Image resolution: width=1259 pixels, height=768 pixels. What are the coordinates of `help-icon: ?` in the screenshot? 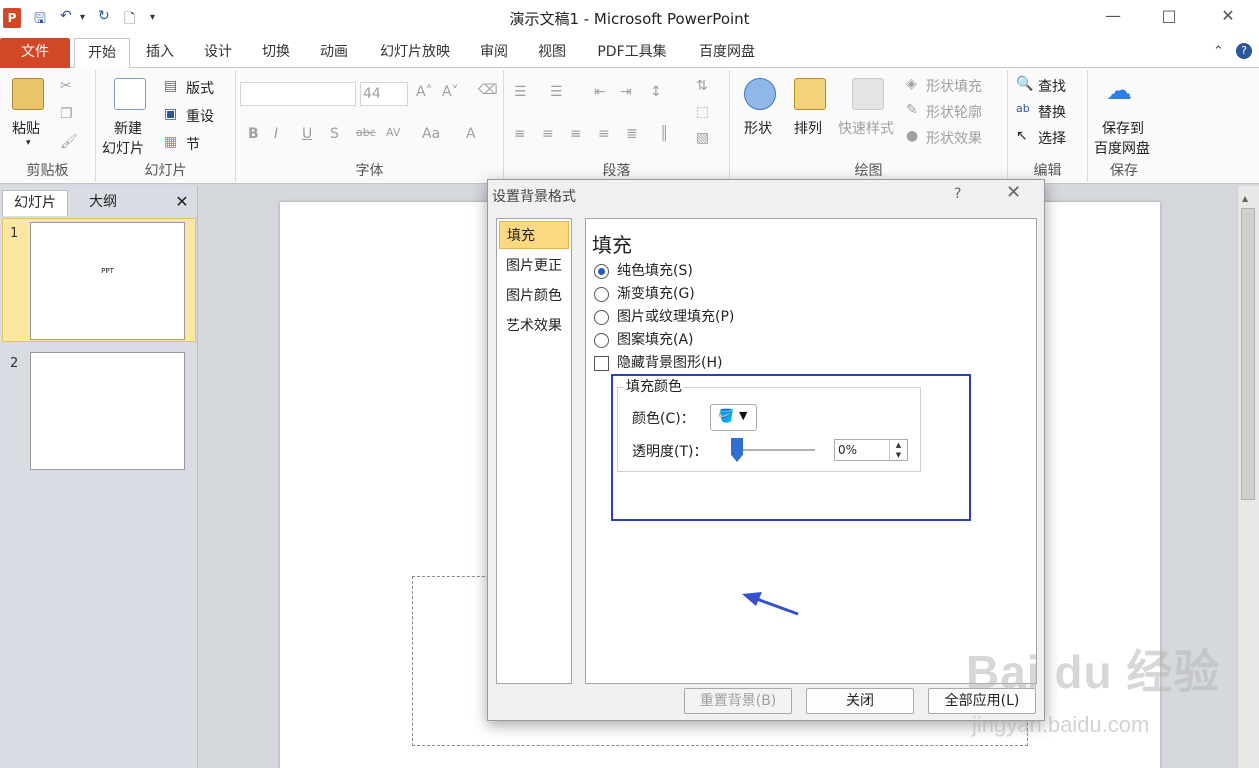 It's located at (1244, 51).